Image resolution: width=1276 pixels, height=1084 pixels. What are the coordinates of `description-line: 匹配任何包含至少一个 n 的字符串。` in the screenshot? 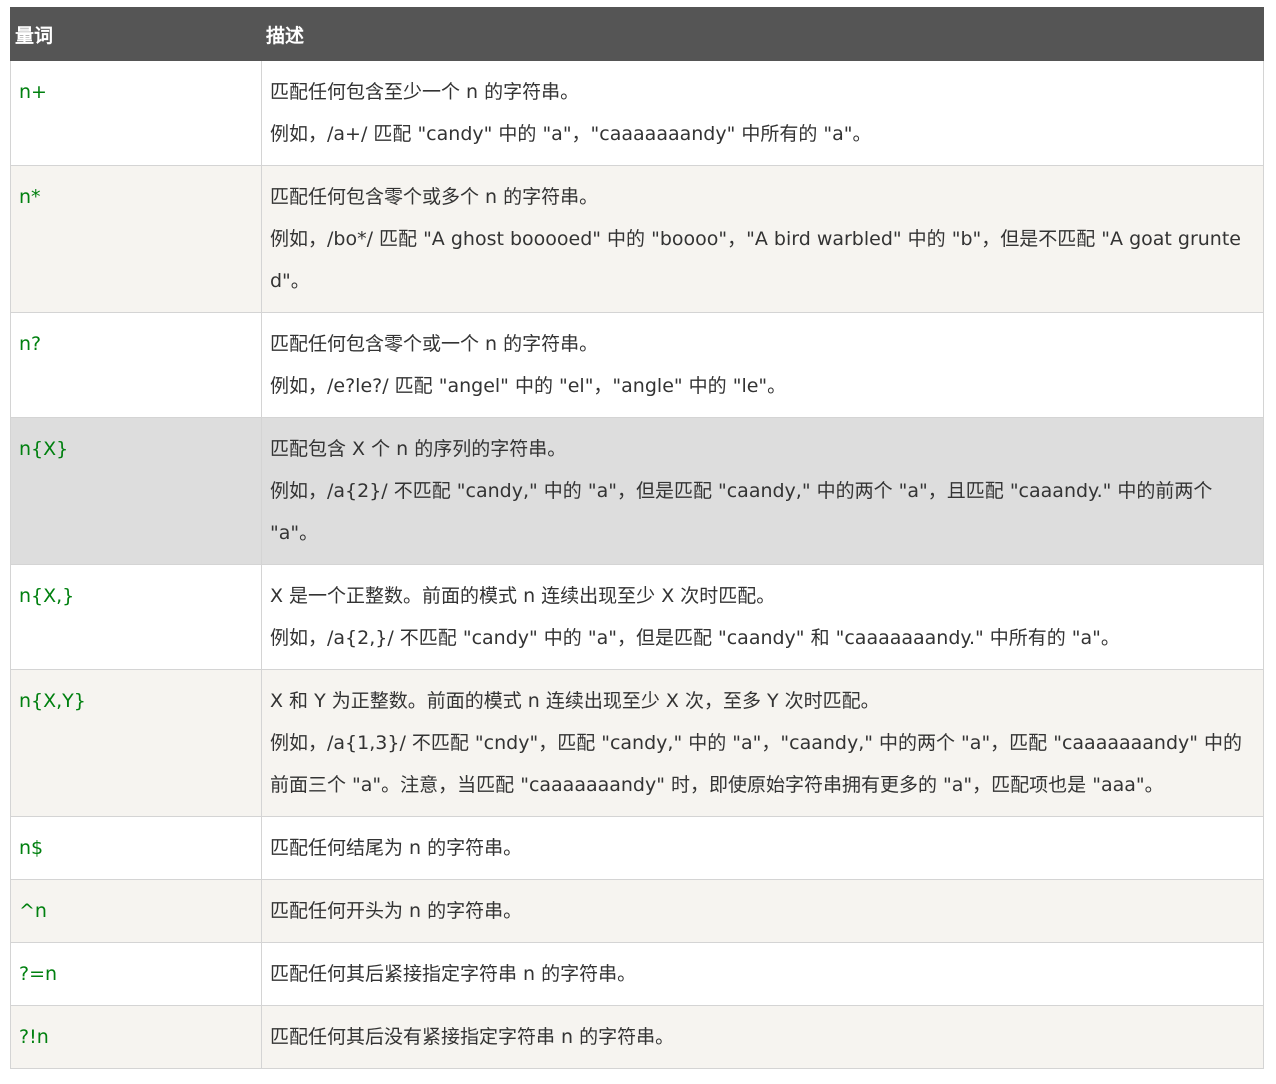 It's located at (425, 92).